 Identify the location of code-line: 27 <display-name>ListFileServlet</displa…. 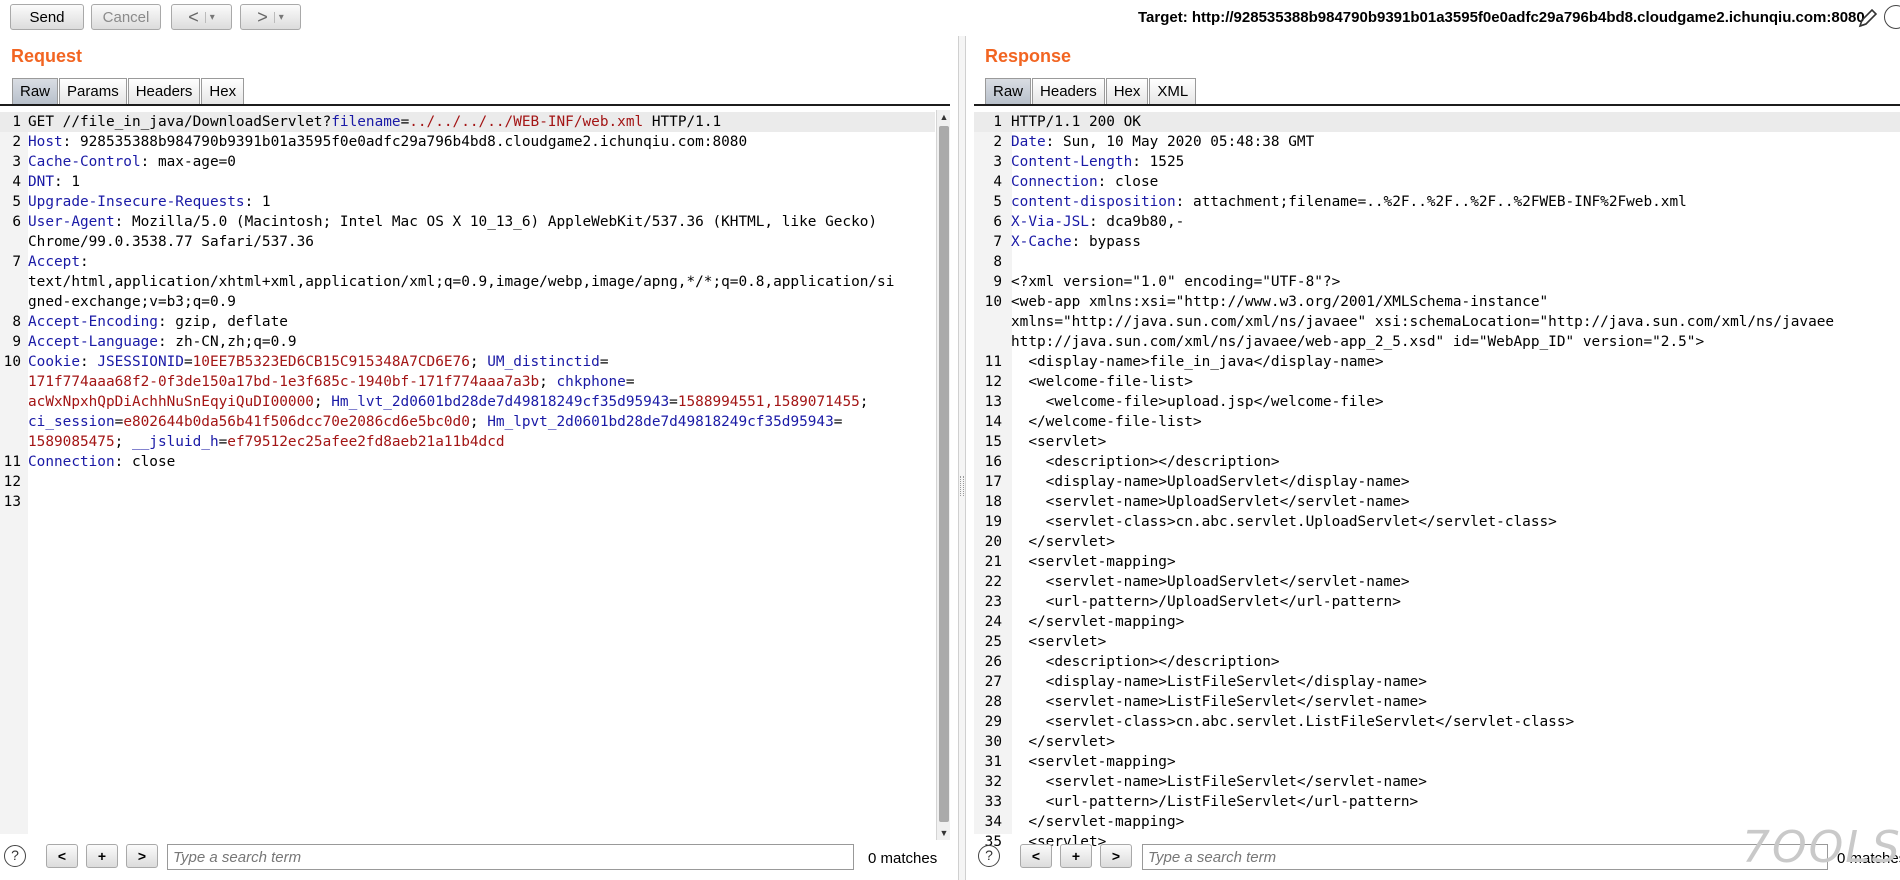
(1437, 682).